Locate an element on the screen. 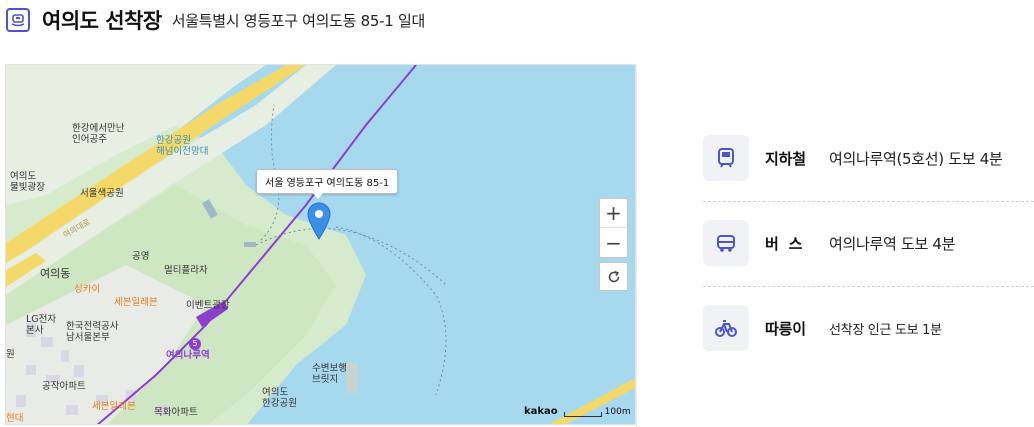  map-label-lg: LG전자 본사 is located at coordinates (41, 325).